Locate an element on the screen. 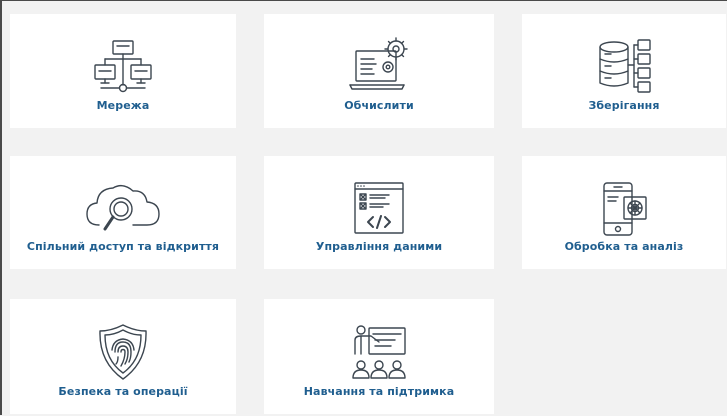 The image size is (727, 416). tile-network: Мережа is located at coordinates (123, 71).